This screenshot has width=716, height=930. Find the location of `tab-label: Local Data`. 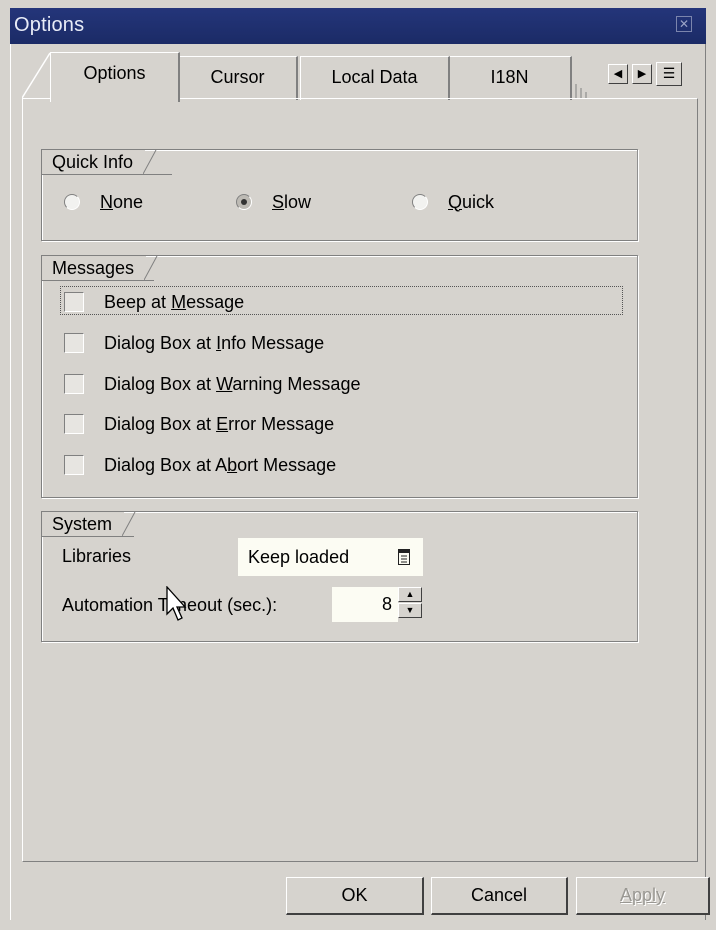

tab-label: Local Data is located at coordinates (374, 77).